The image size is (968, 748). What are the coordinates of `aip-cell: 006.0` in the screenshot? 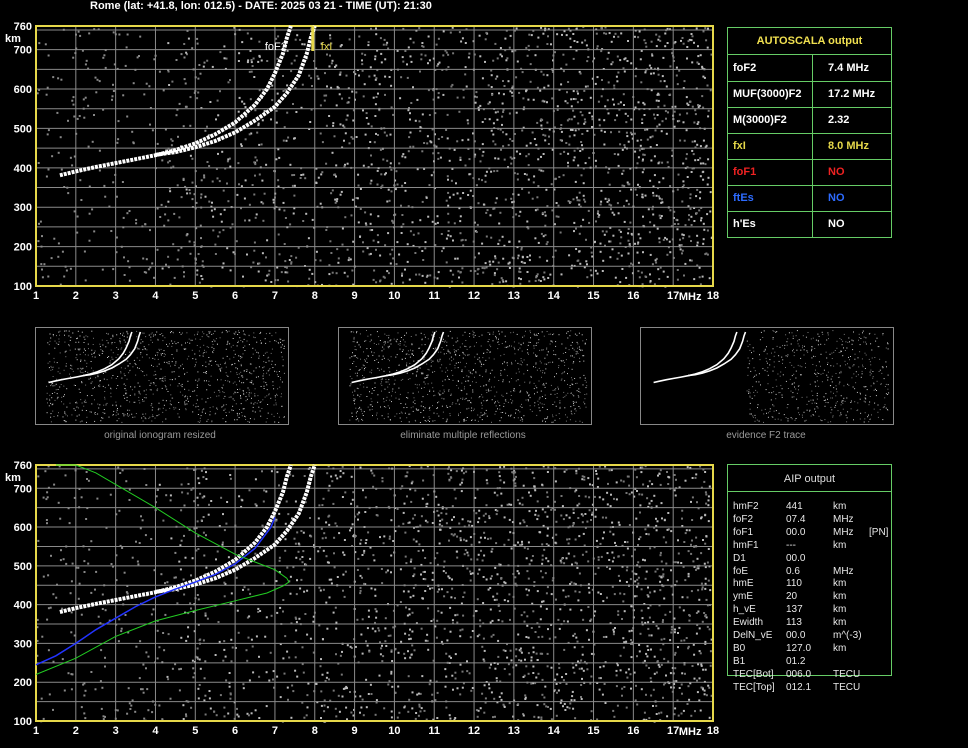 It's located at (799, 674).